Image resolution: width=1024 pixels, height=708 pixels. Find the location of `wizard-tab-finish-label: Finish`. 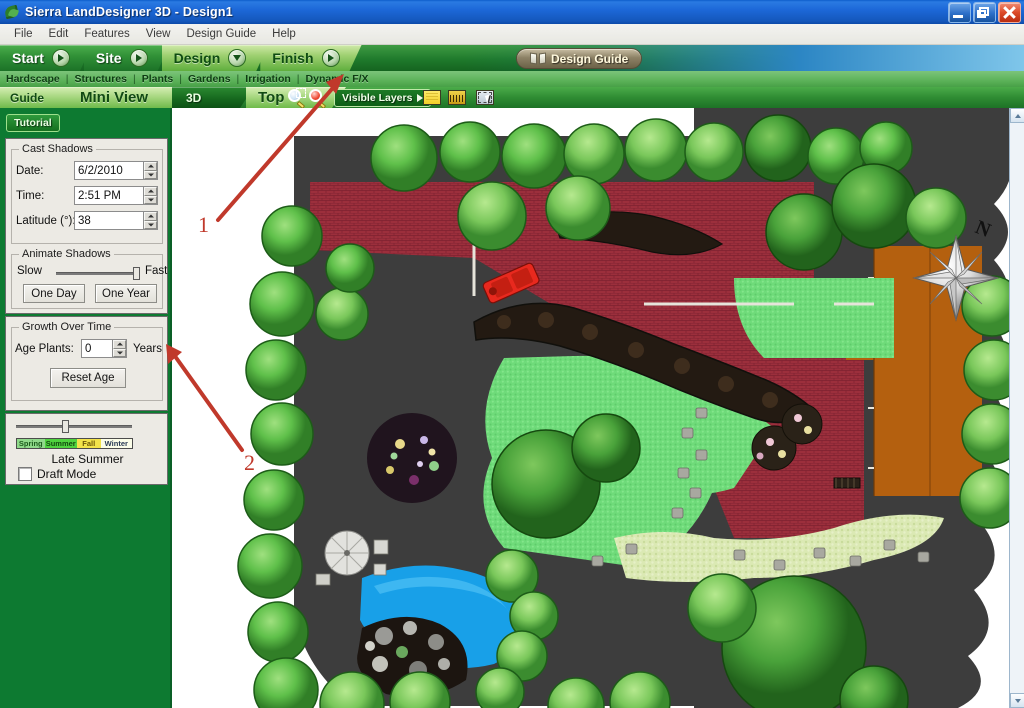

wizard-tab-finish-label: Finish is located at coordinates (293, 58).